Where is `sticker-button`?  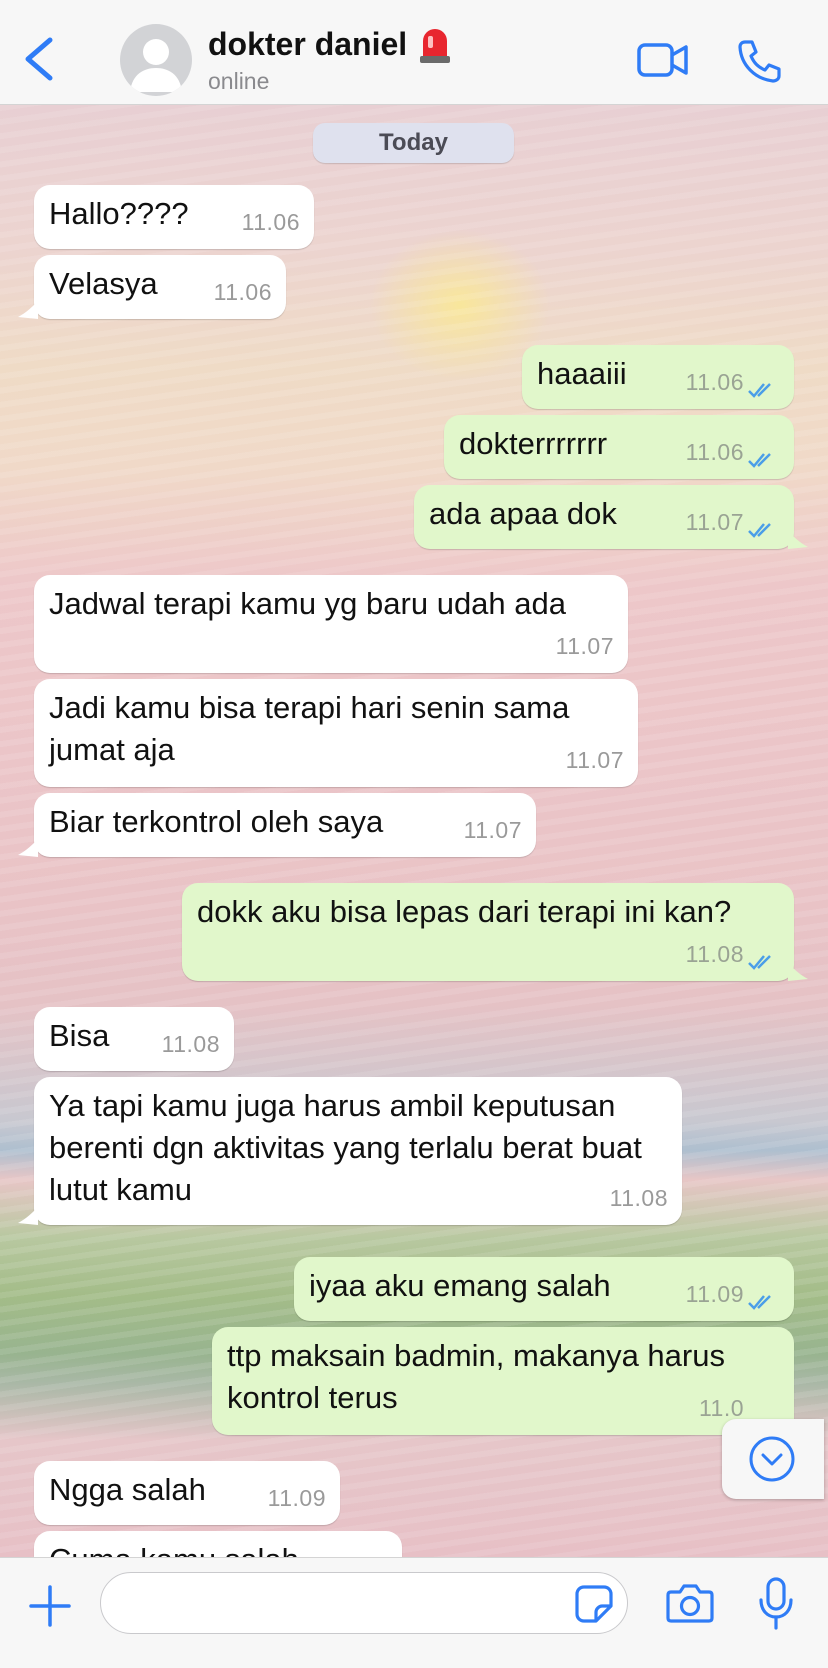
sticker-button is located at coordinates (594, 1604).